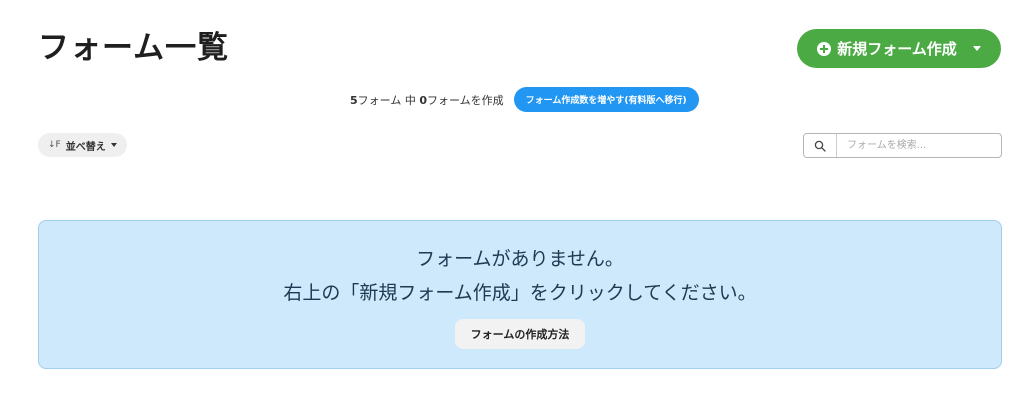 This screenshot has width=1024, height=395. Describe the element at coordinates (354, 100) in the screenshot. I see `form-limit-count: 5` at that location.